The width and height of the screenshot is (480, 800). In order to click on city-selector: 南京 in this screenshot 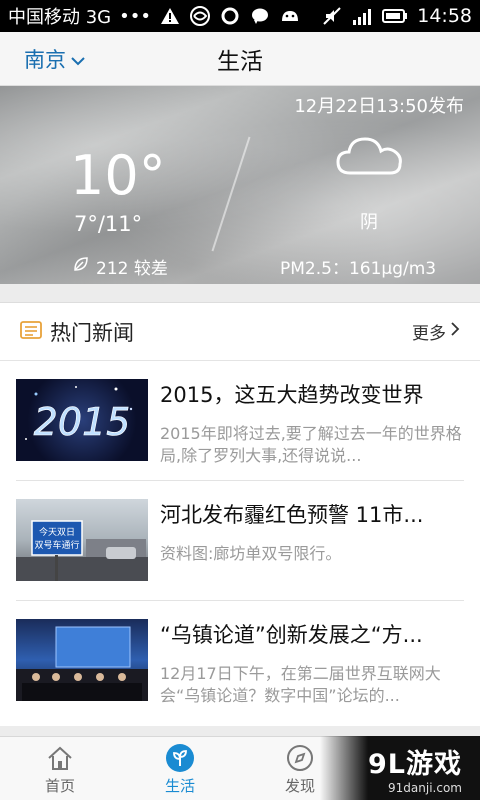, I will do `click(55, 59)`.